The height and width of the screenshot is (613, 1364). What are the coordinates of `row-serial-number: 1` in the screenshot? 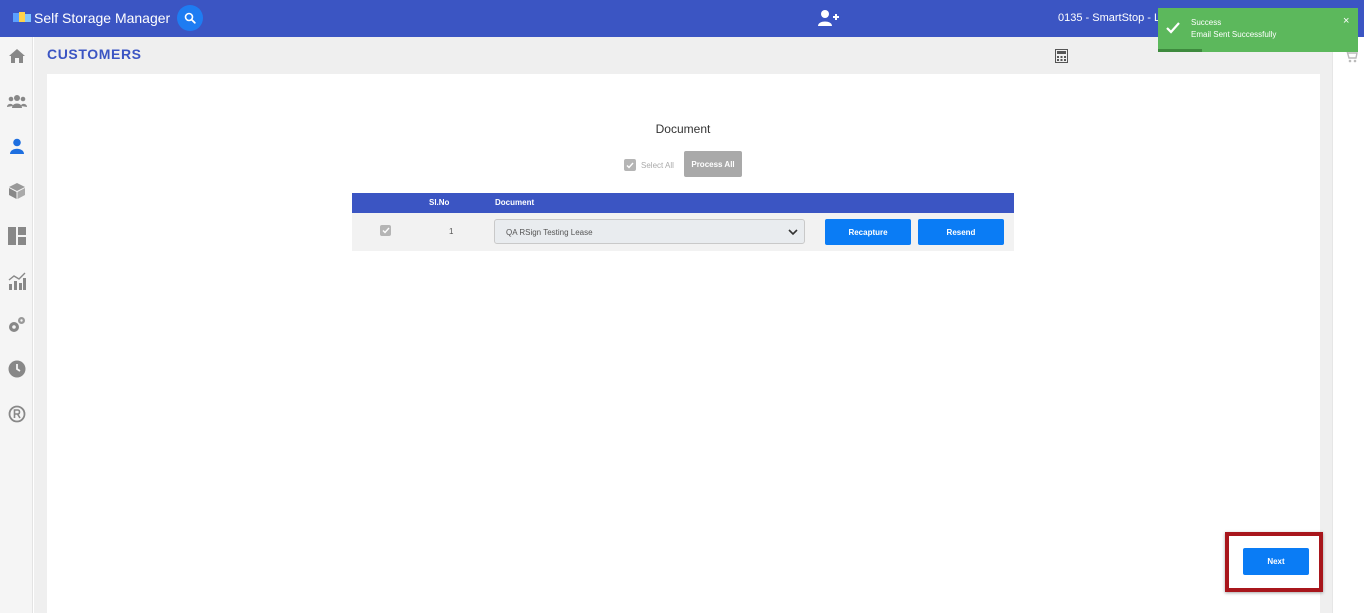 It's located at (451, 231).